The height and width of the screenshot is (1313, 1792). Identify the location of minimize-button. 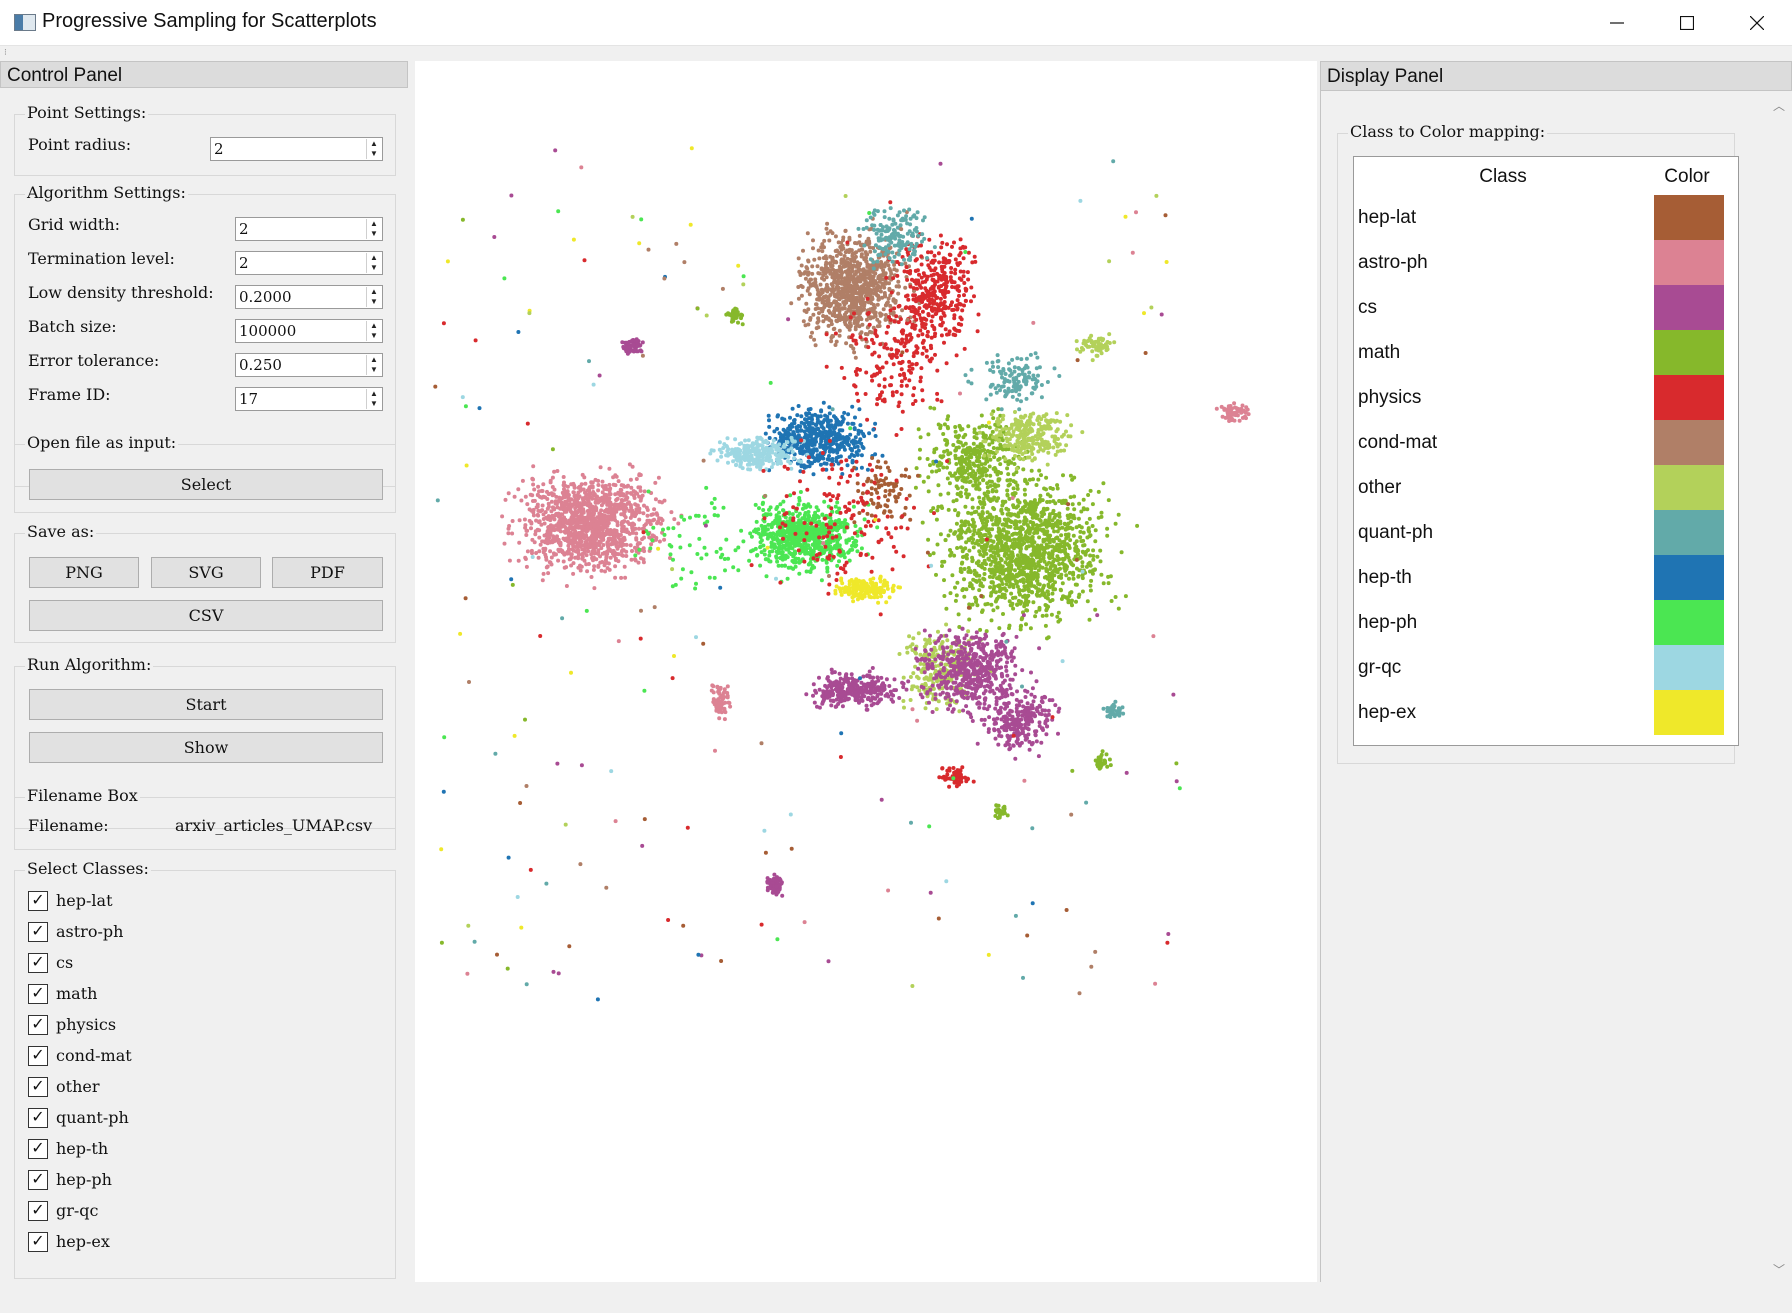
(1617, 22).